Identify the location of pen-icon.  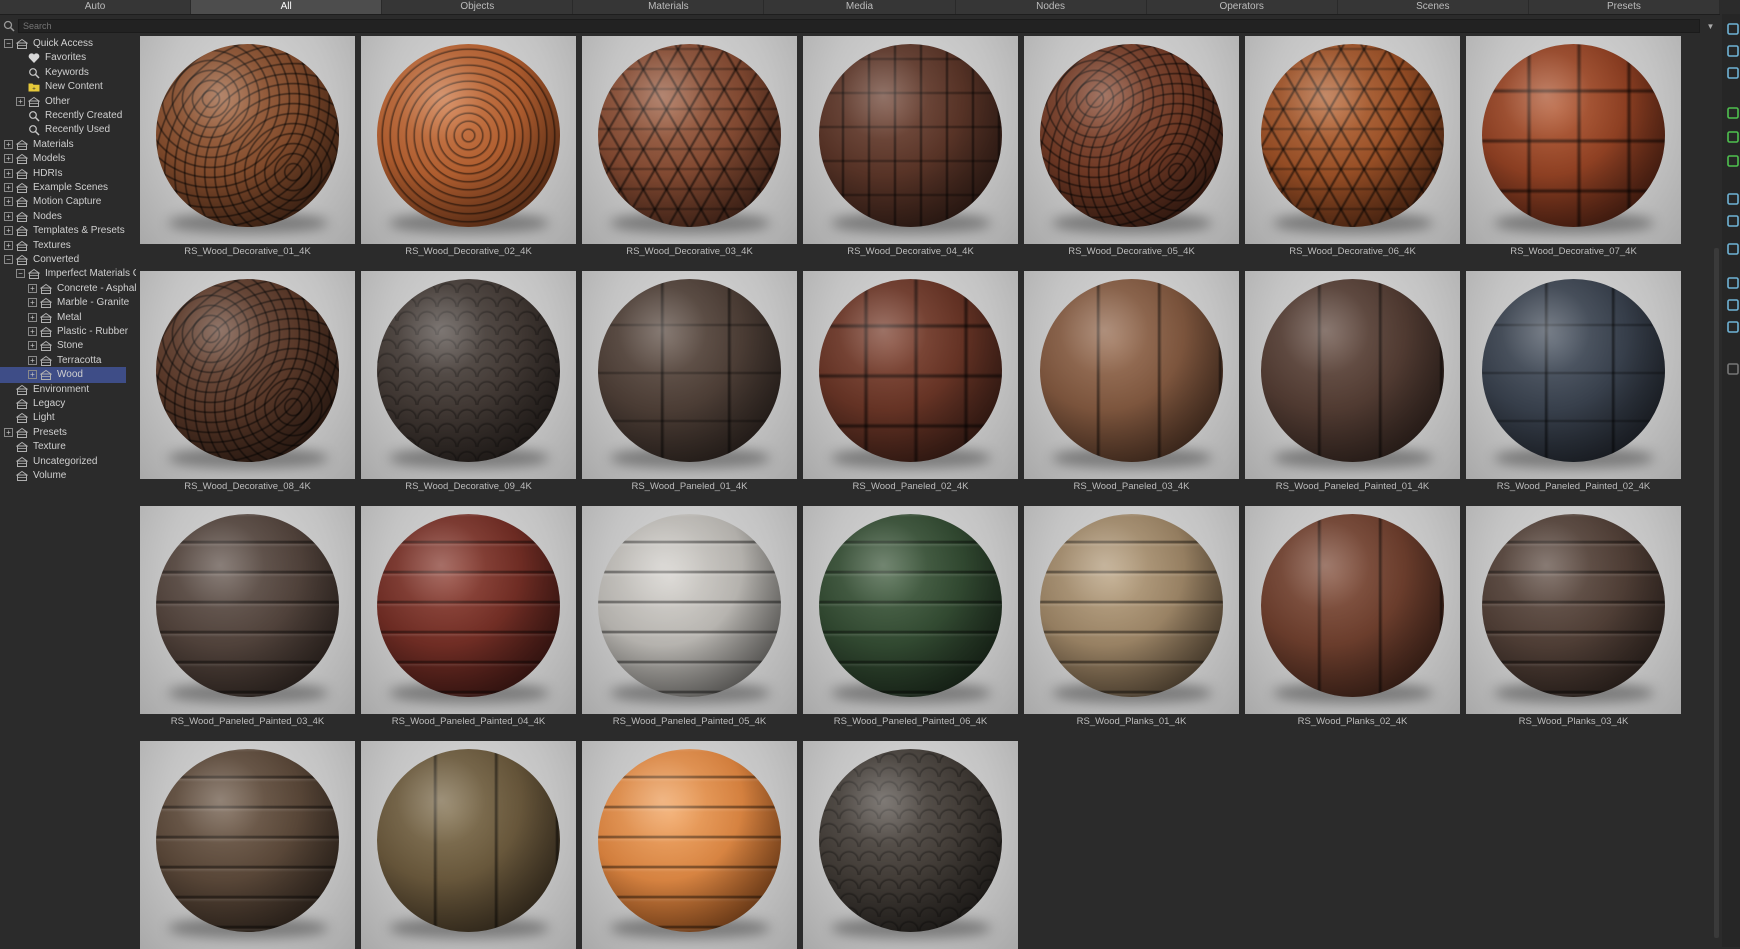
(1733, 199).